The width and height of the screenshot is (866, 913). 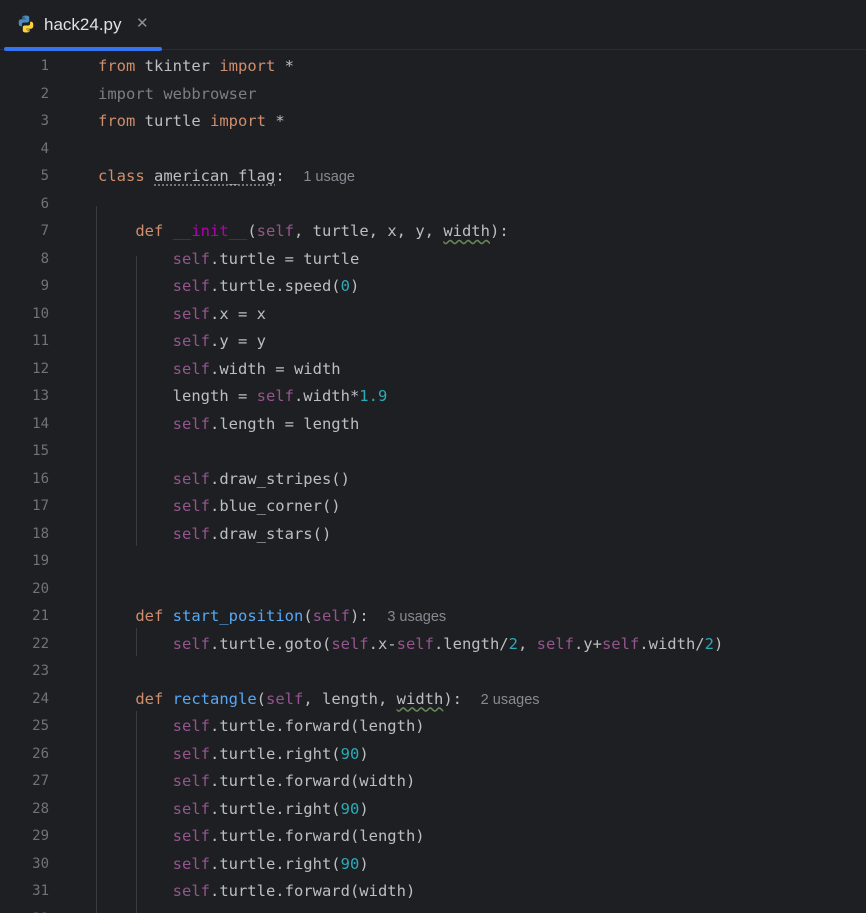 What do you see at coordinates (24, 260) in the screenshot?
I see `line-number: 8` at bounding box center [24, 260].